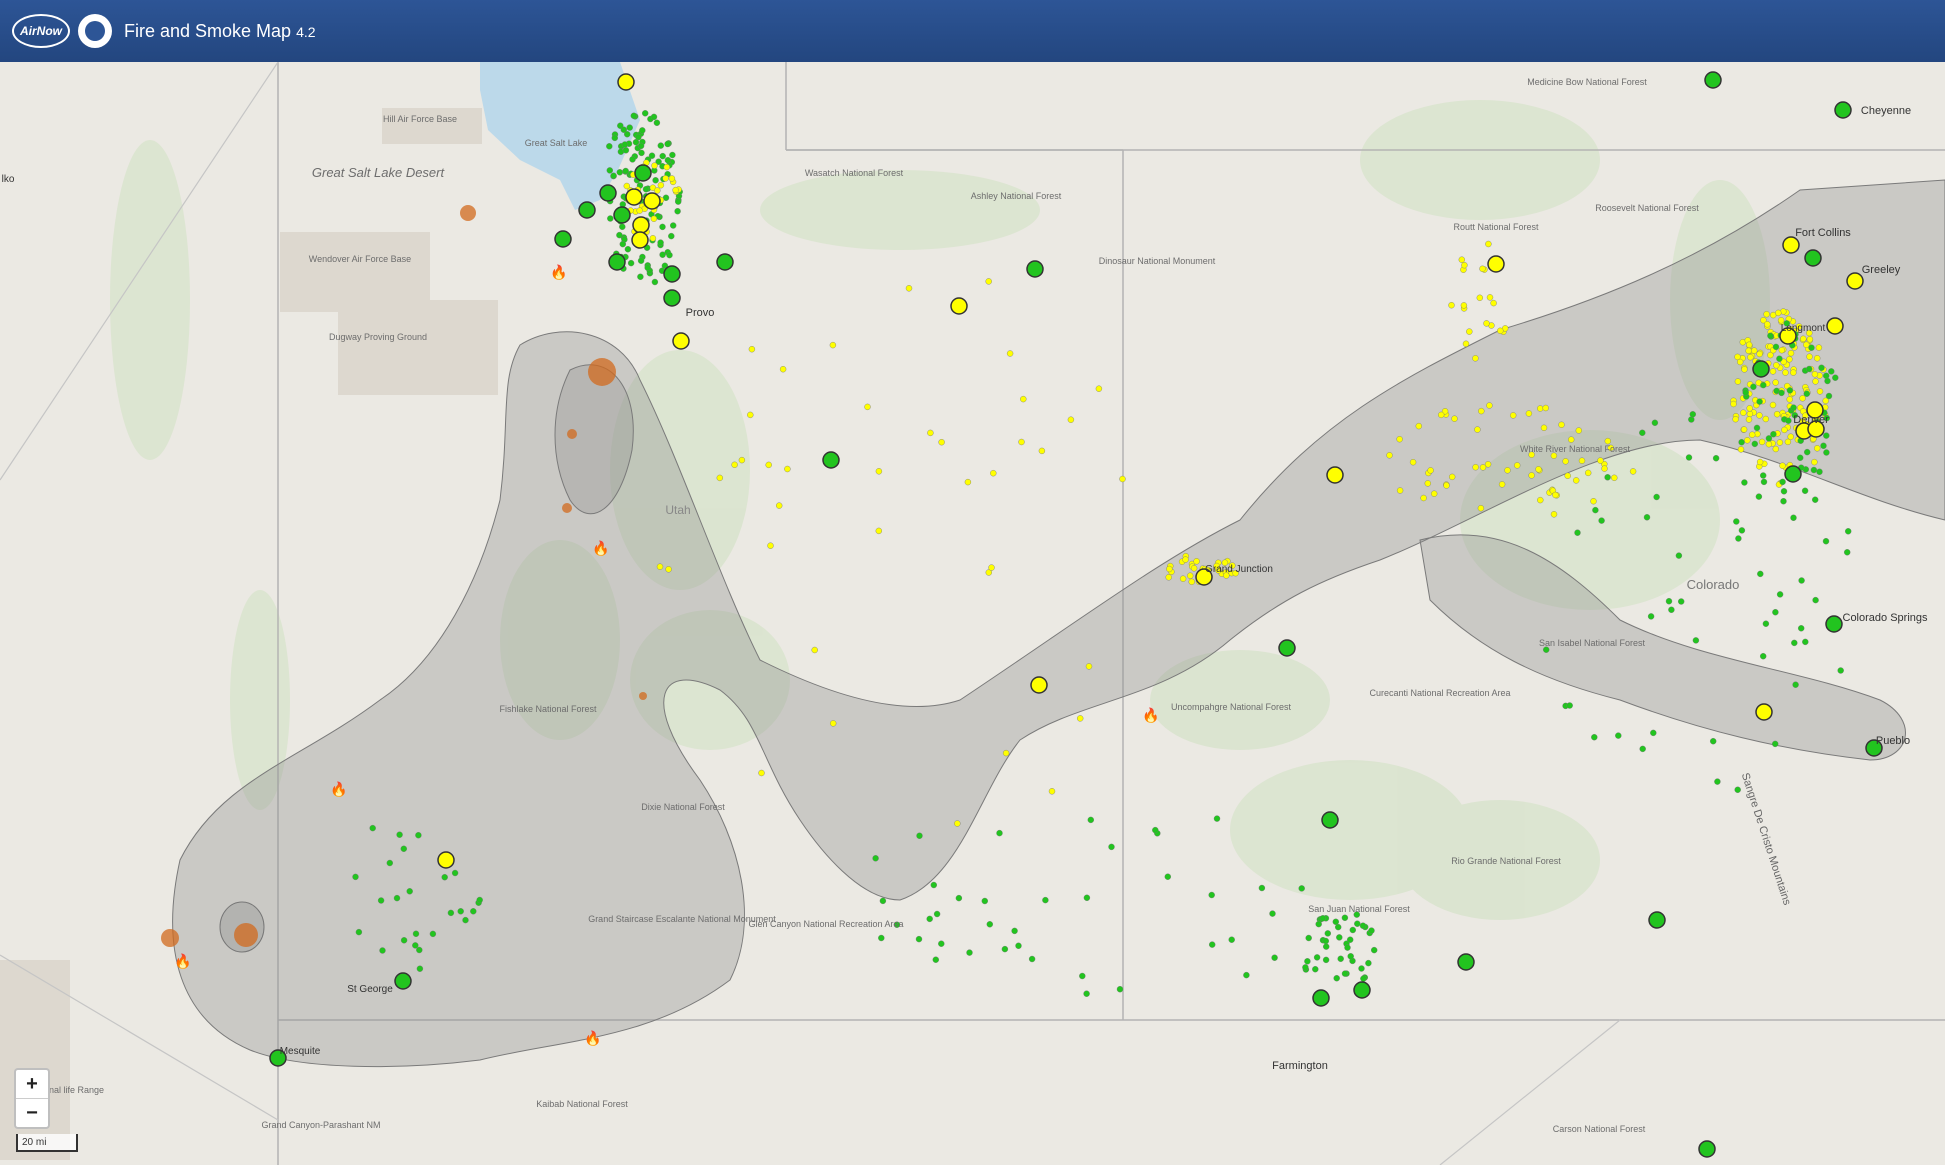  I want to click on zoom-in-button: +, so click(32, 1084).